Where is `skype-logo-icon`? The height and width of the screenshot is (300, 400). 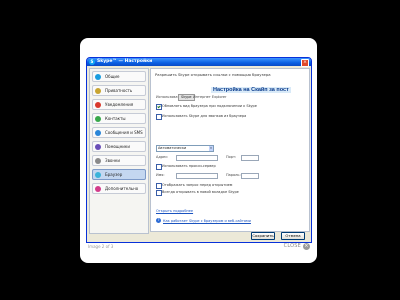
skype-logo-icon is located at coordinates (98, 76).